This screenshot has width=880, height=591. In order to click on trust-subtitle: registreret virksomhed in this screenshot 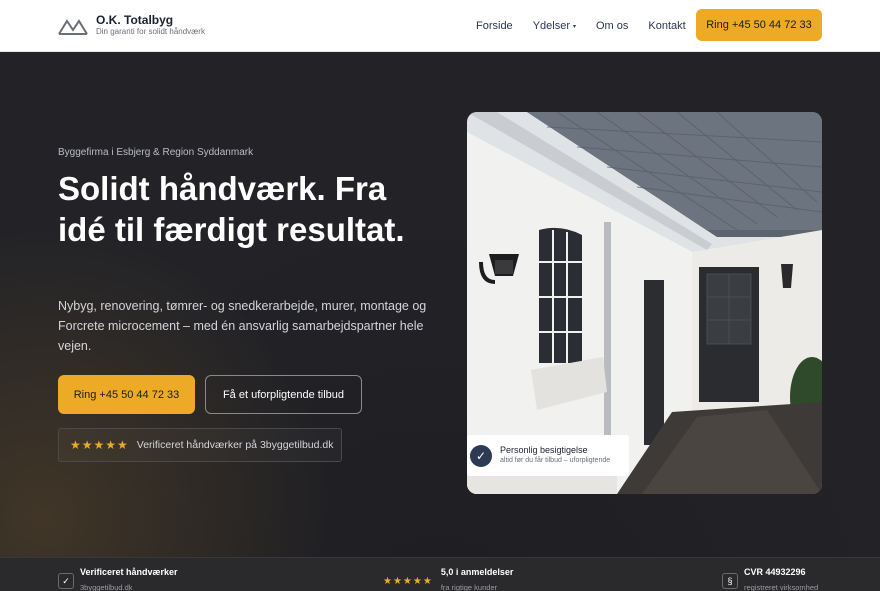, I will do `click(781, 587)`.